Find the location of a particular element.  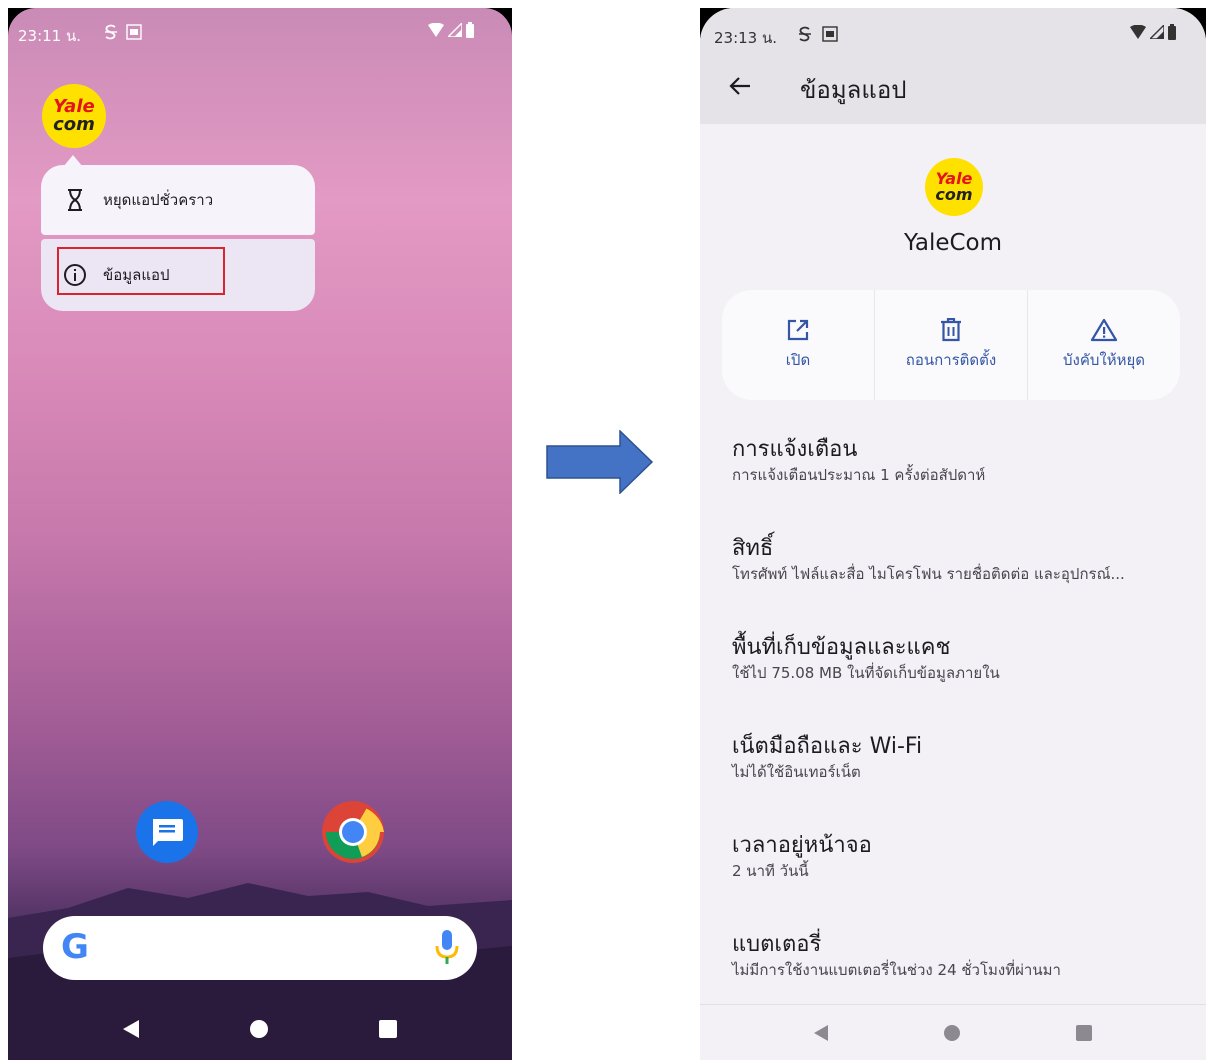

open-external-icon is located at coordinates (798, 330).